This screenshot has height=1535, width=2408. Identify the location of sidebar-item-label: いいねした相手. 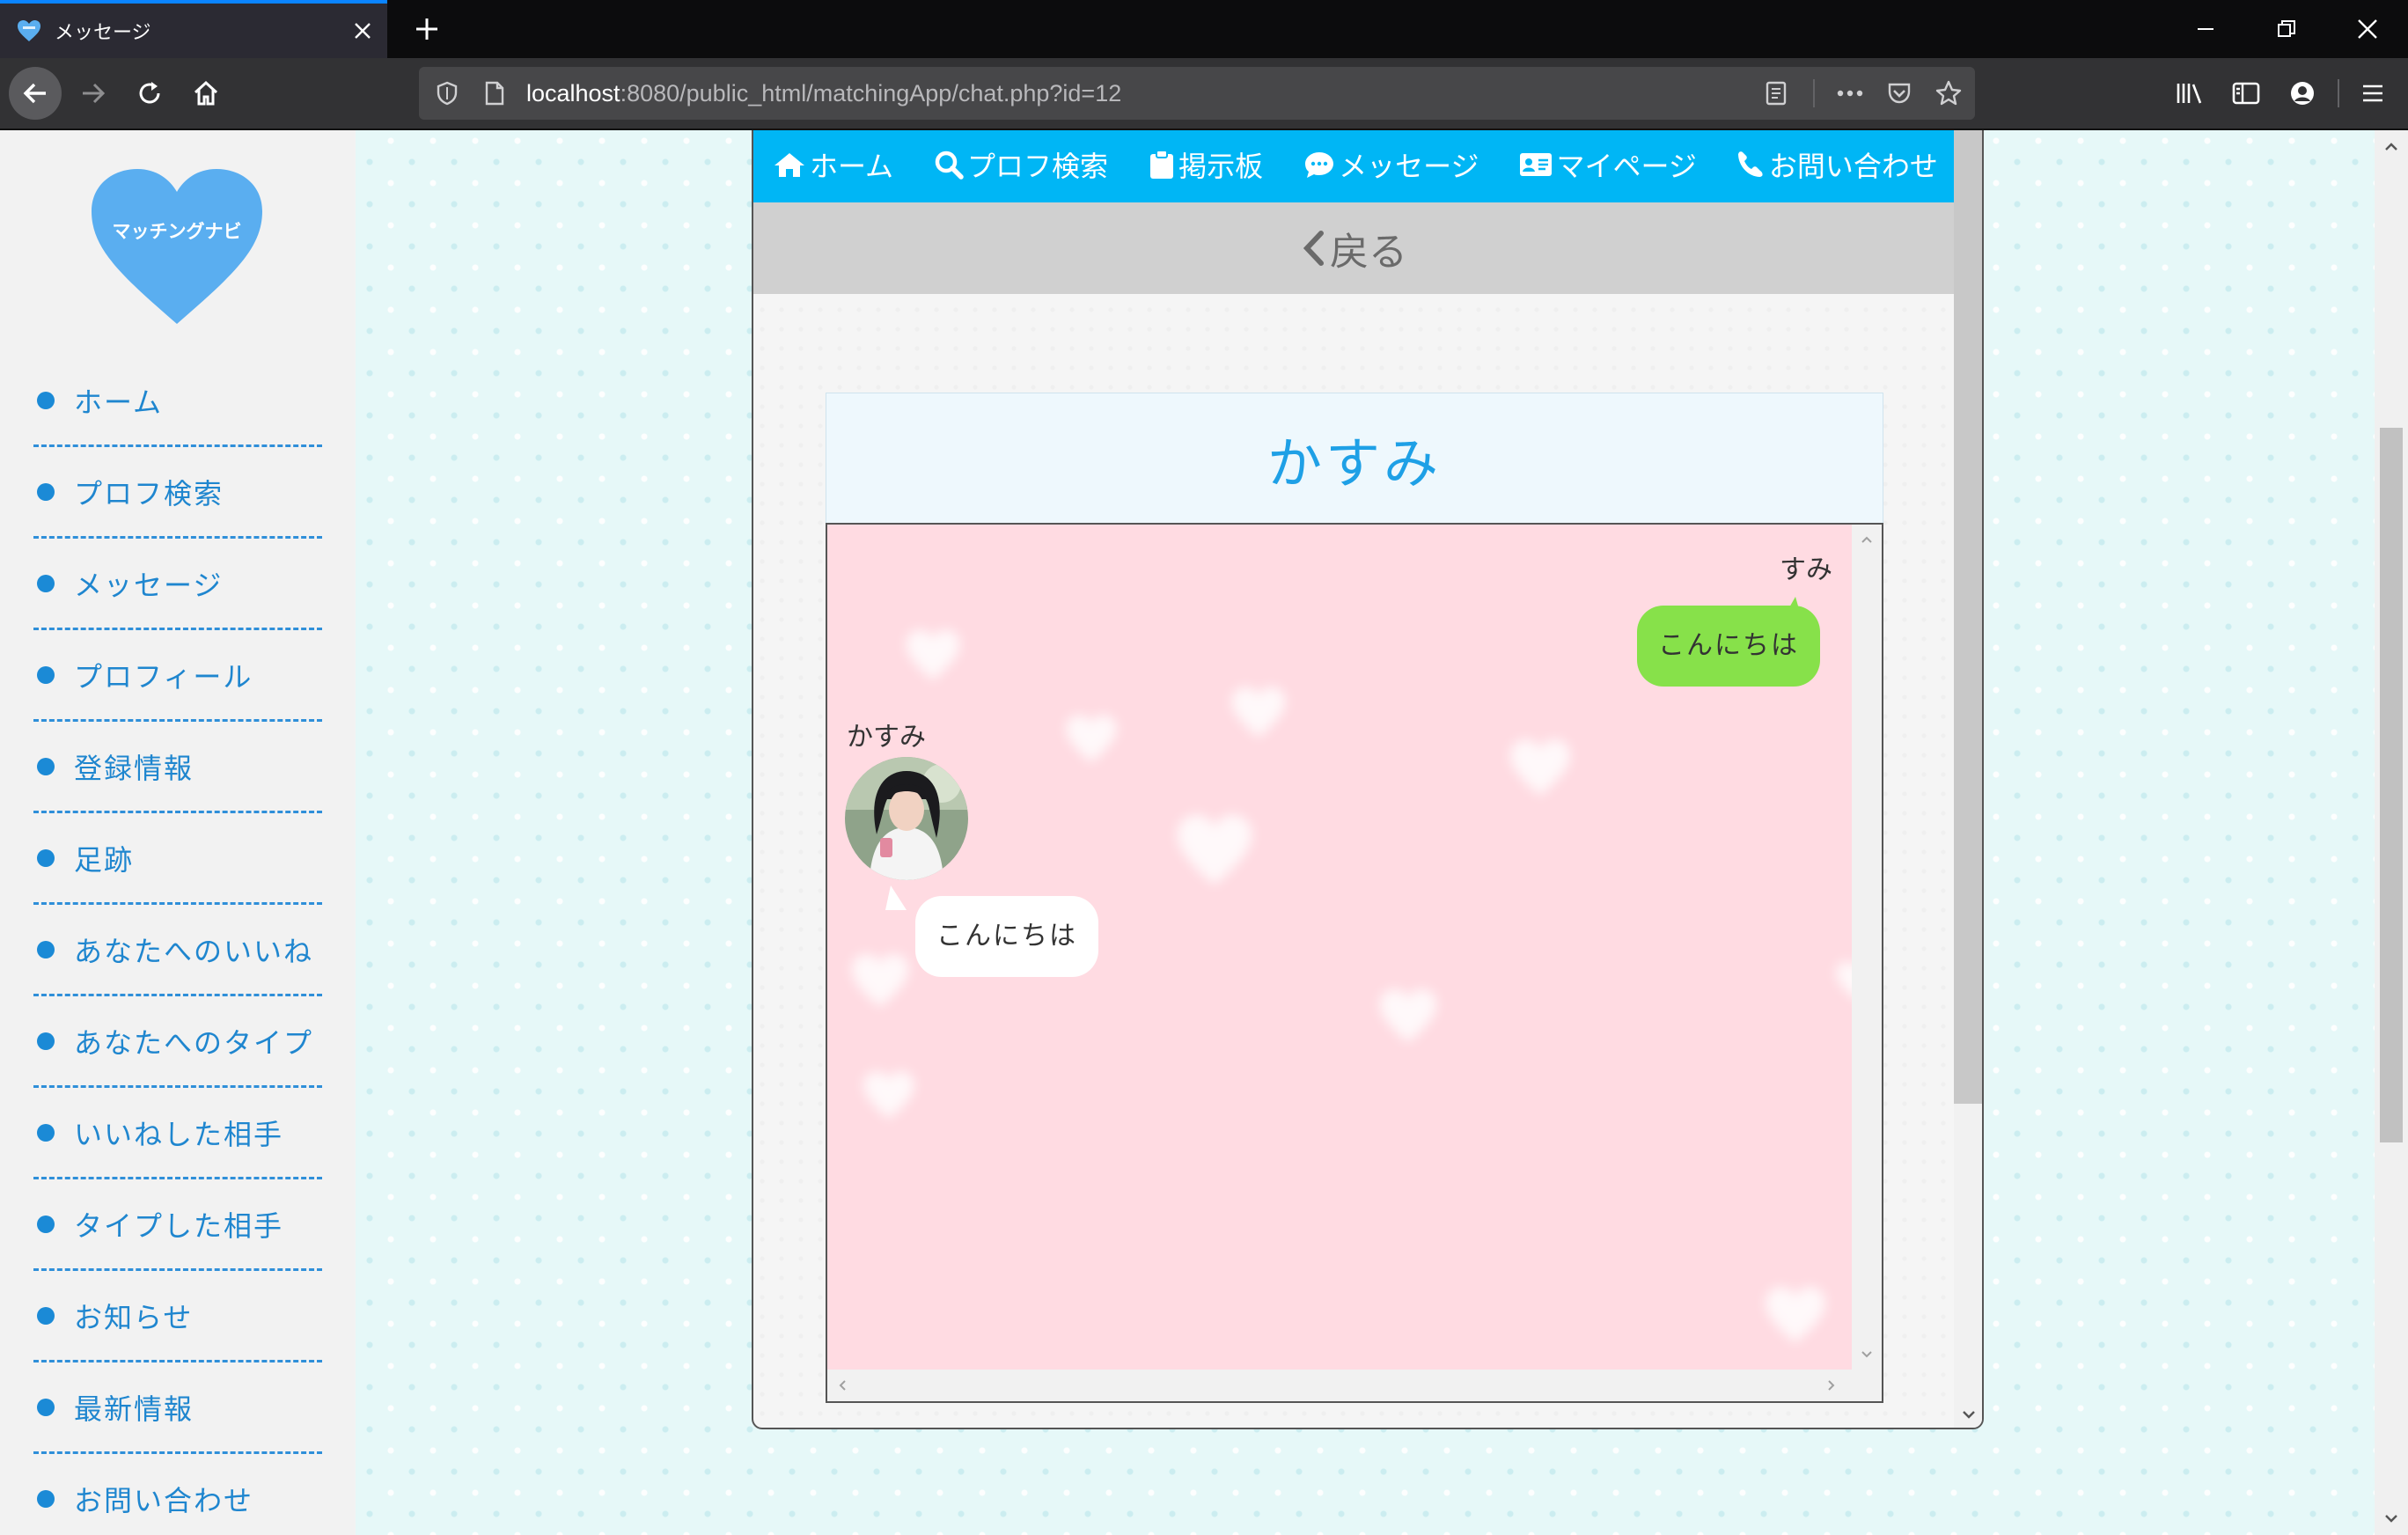
(179, 1134).